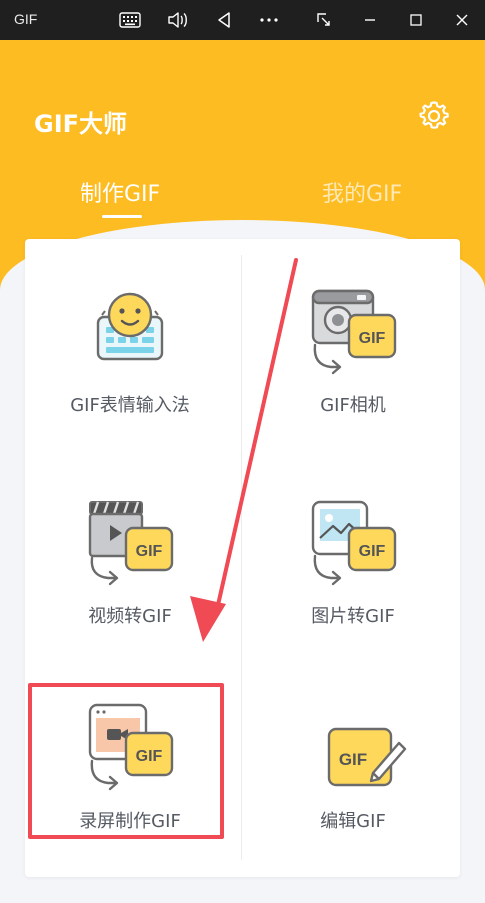 The width and height of the screenshot is (485, 903). What do you see at coordinates (353, 405) in the screenshot?
I see `feature-label: GIF相机` at bounding box center [353, 405].